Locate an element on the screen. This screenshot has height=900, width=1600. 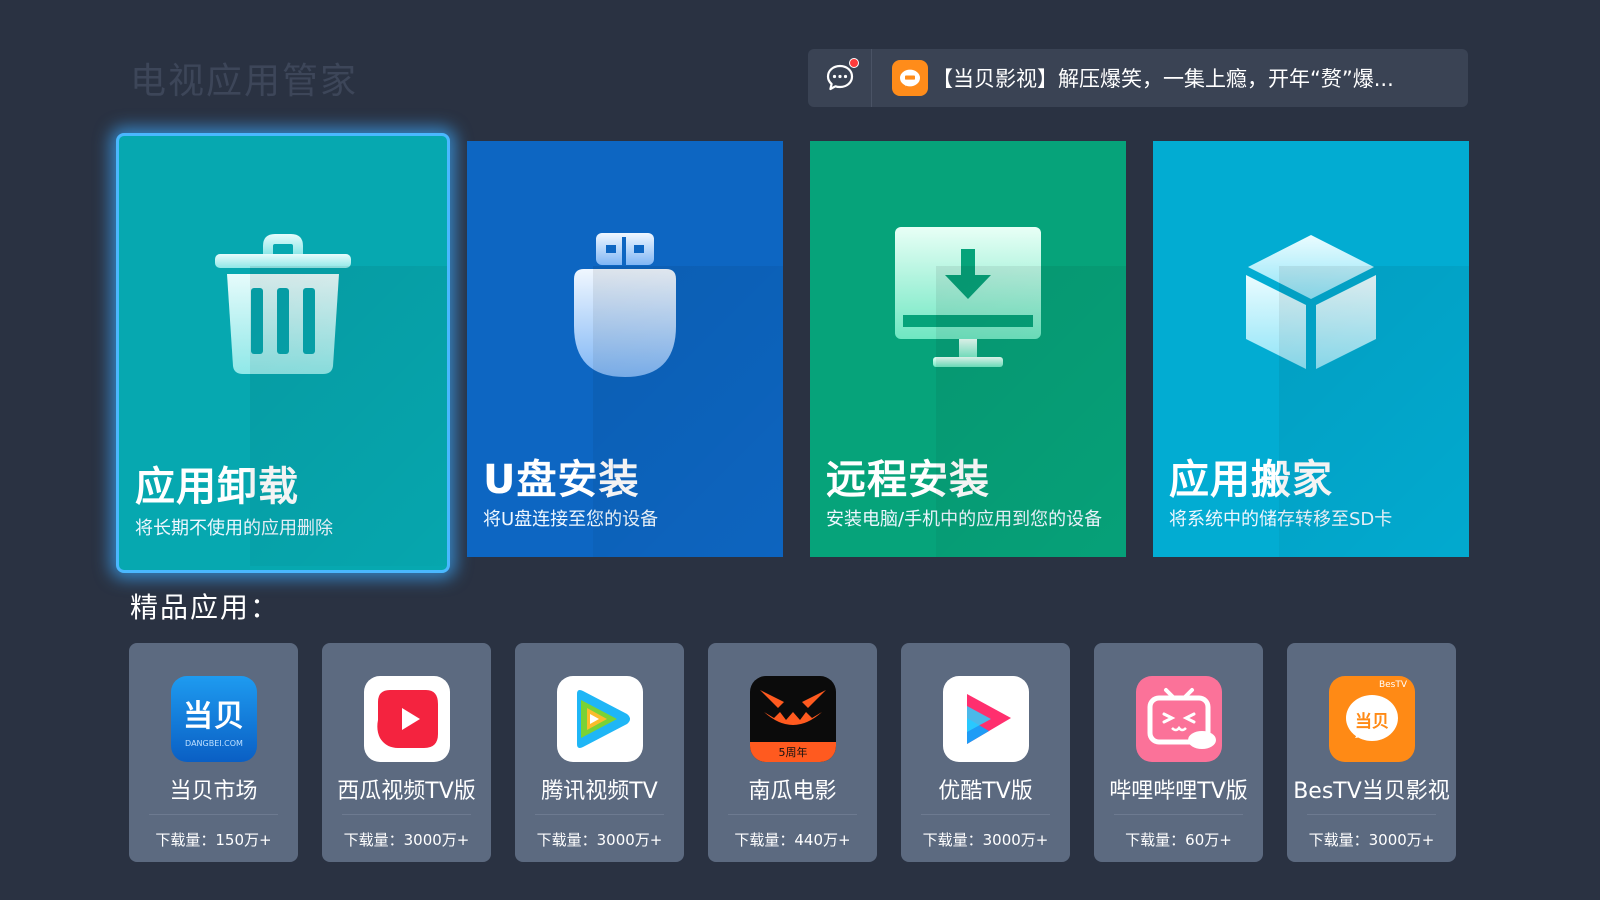
app-name: 哔哩哔哩TV版 is located at coordinates (1178, 791).